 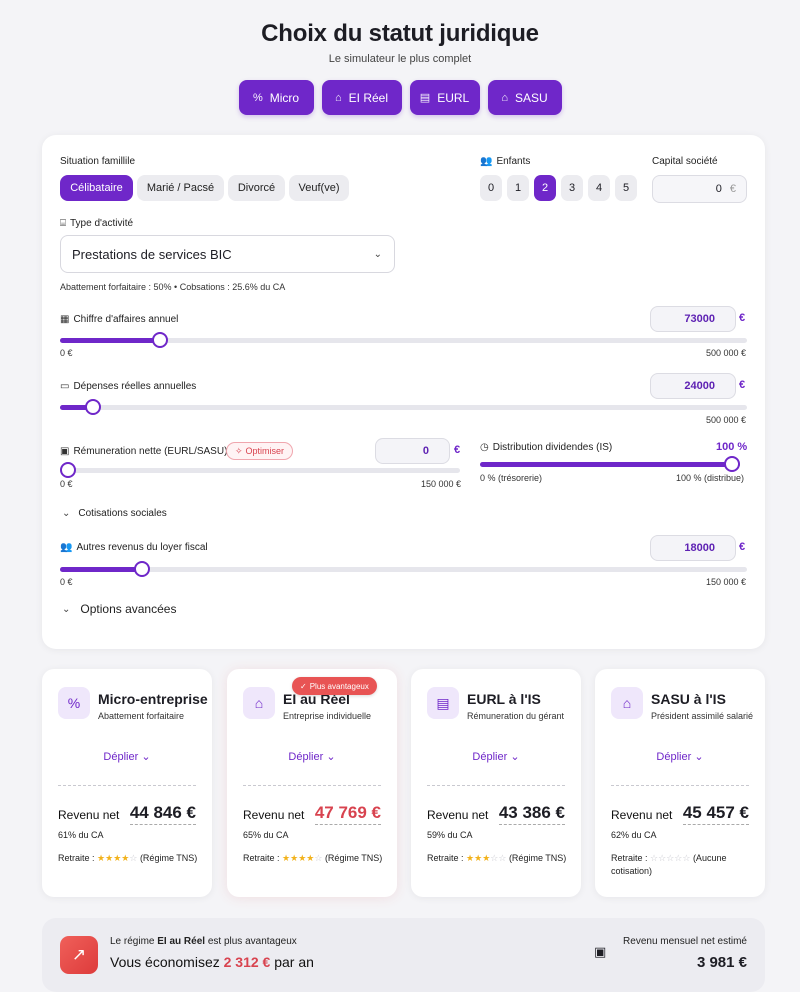 What do you see at coordinates (63, 223) in the screenshot?
I see `briefcase-icon: ⌸` at bounding box center [63, 223].